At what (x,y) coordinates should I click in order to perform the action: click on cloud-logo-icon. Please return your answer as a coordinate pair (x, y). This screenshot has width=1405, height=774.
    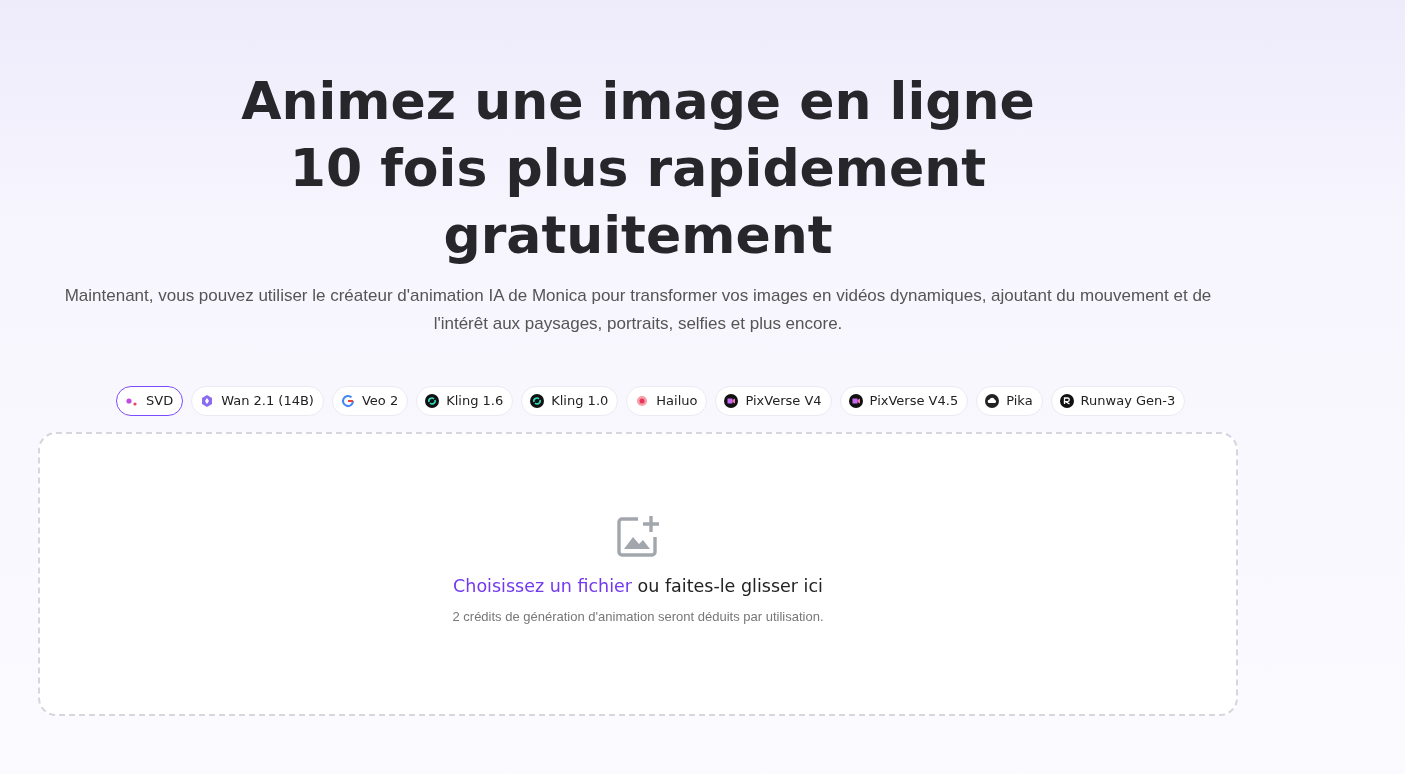
    Looking at the image, I should click on (992, 401).